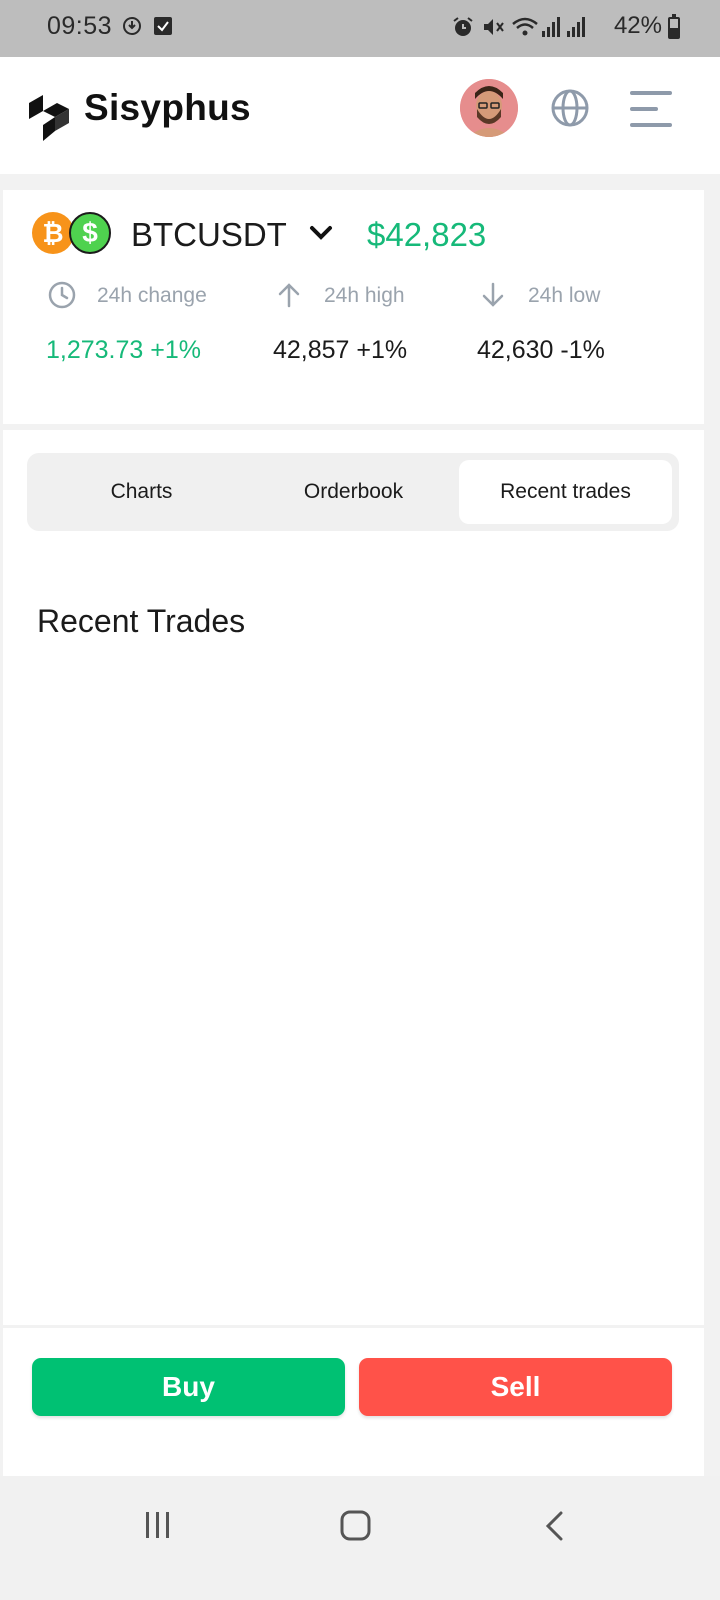 The image size is (720, 1600). What do you see at coordinates (188, 1387) in the screenshot?
I see `buy-button: Buy` at bounding box center [188, 1387].